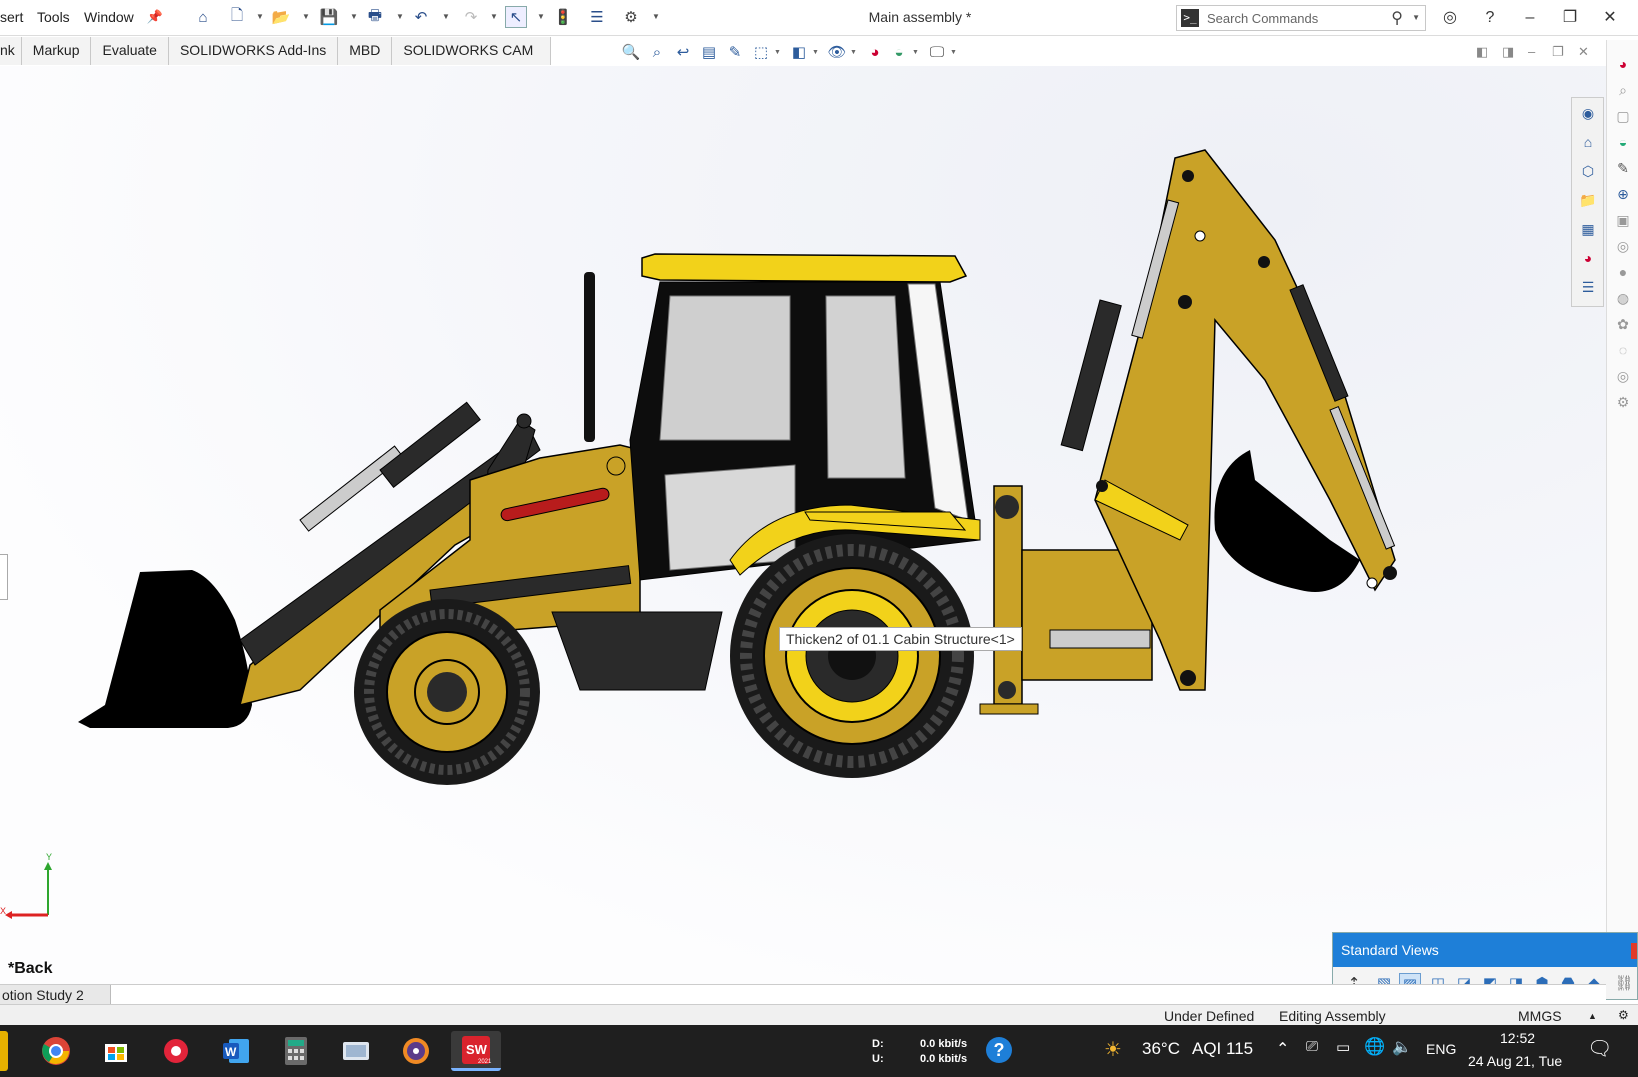  Describe the element at coordinates (1634, 951) in the screenshot. I see `standard-views-close-icon` at that location.